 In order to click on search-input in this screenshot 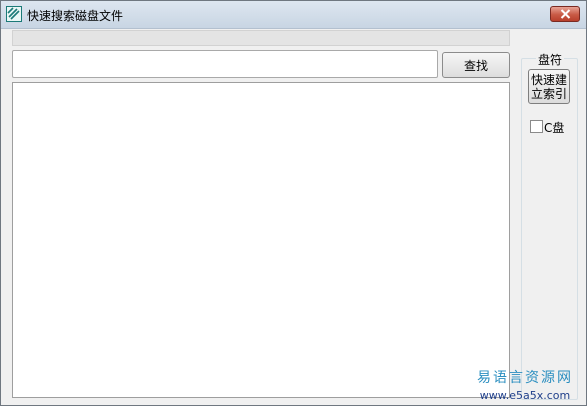, I will do `click(225, 64)`.